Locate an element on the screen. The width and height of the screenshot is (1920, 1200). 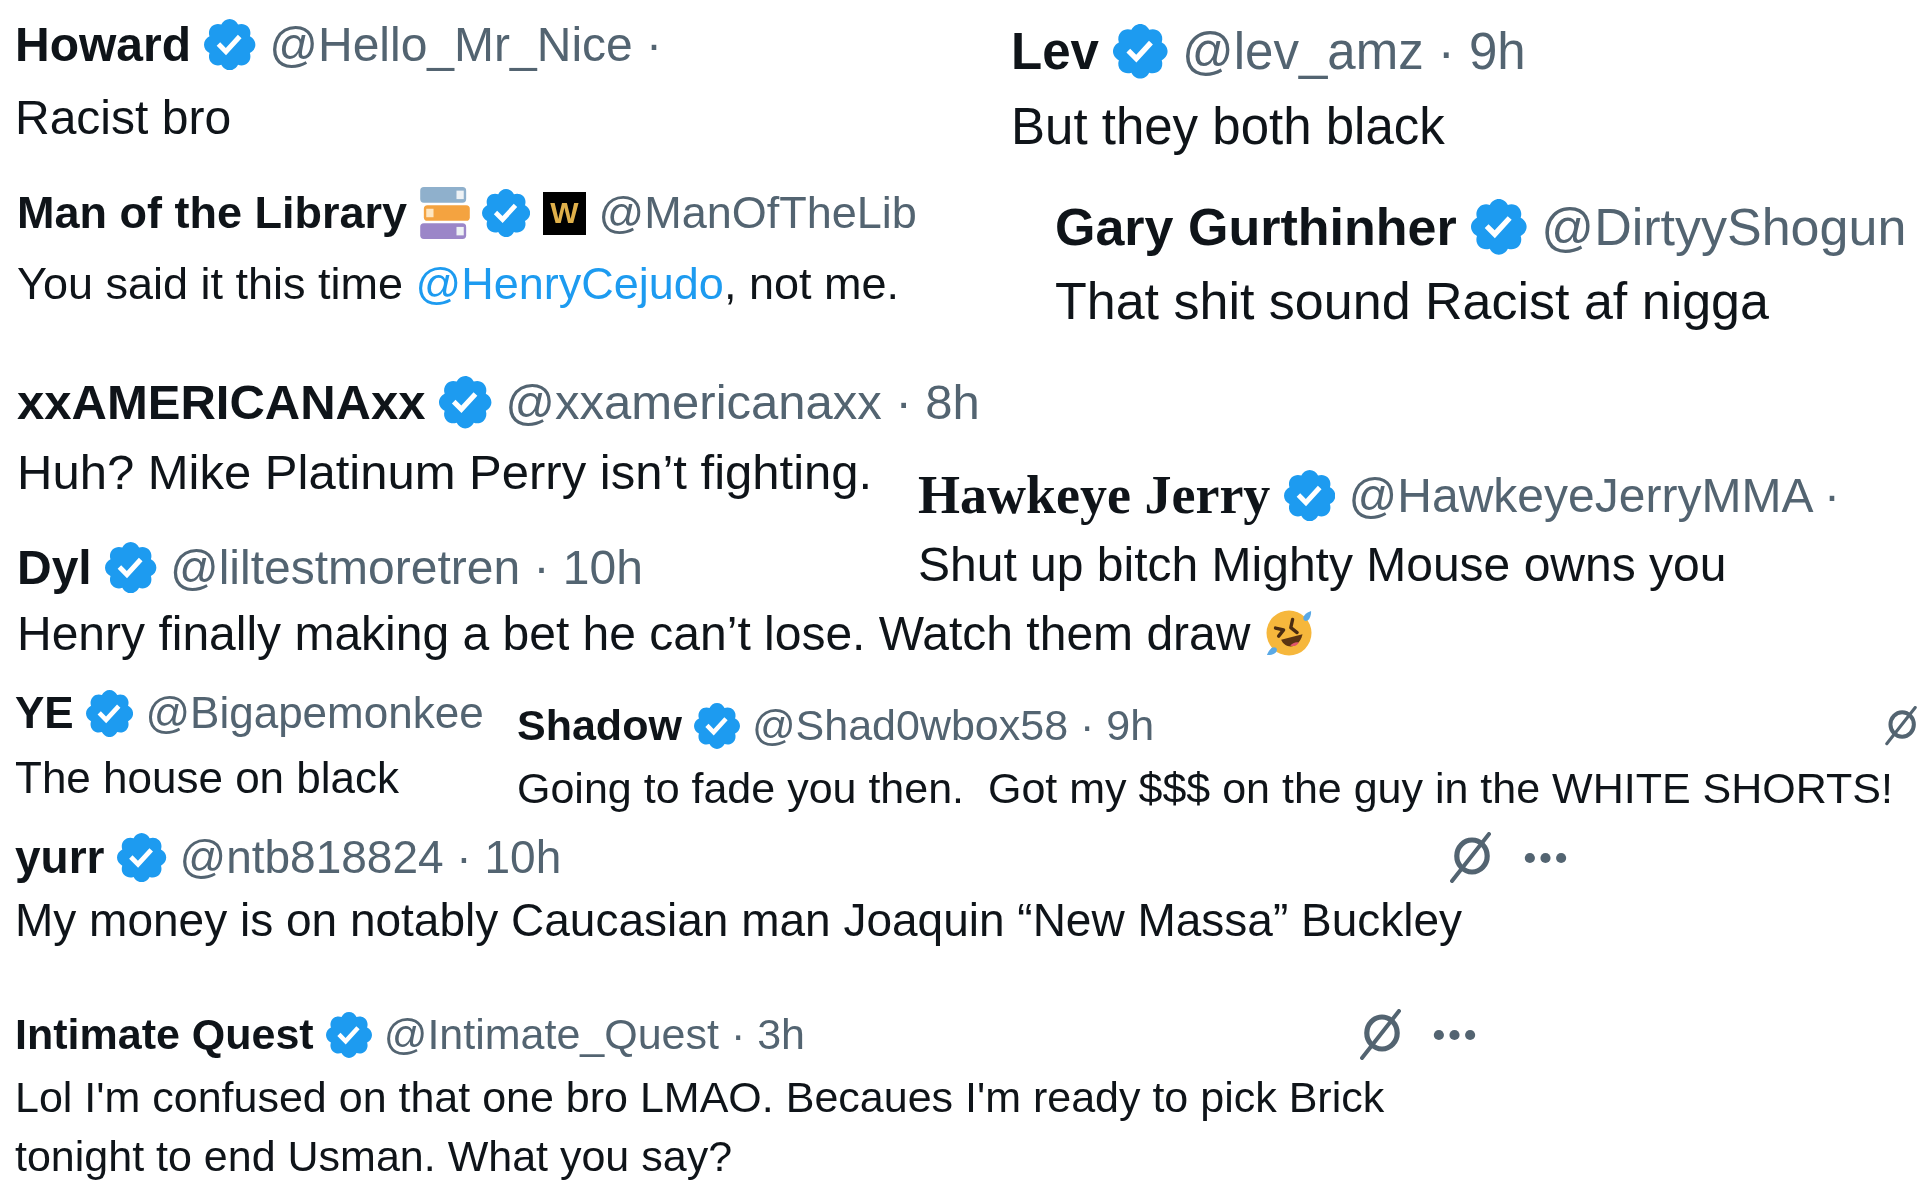
user-name: Hawkeye Jerry is located at coordinates (1094, 495).